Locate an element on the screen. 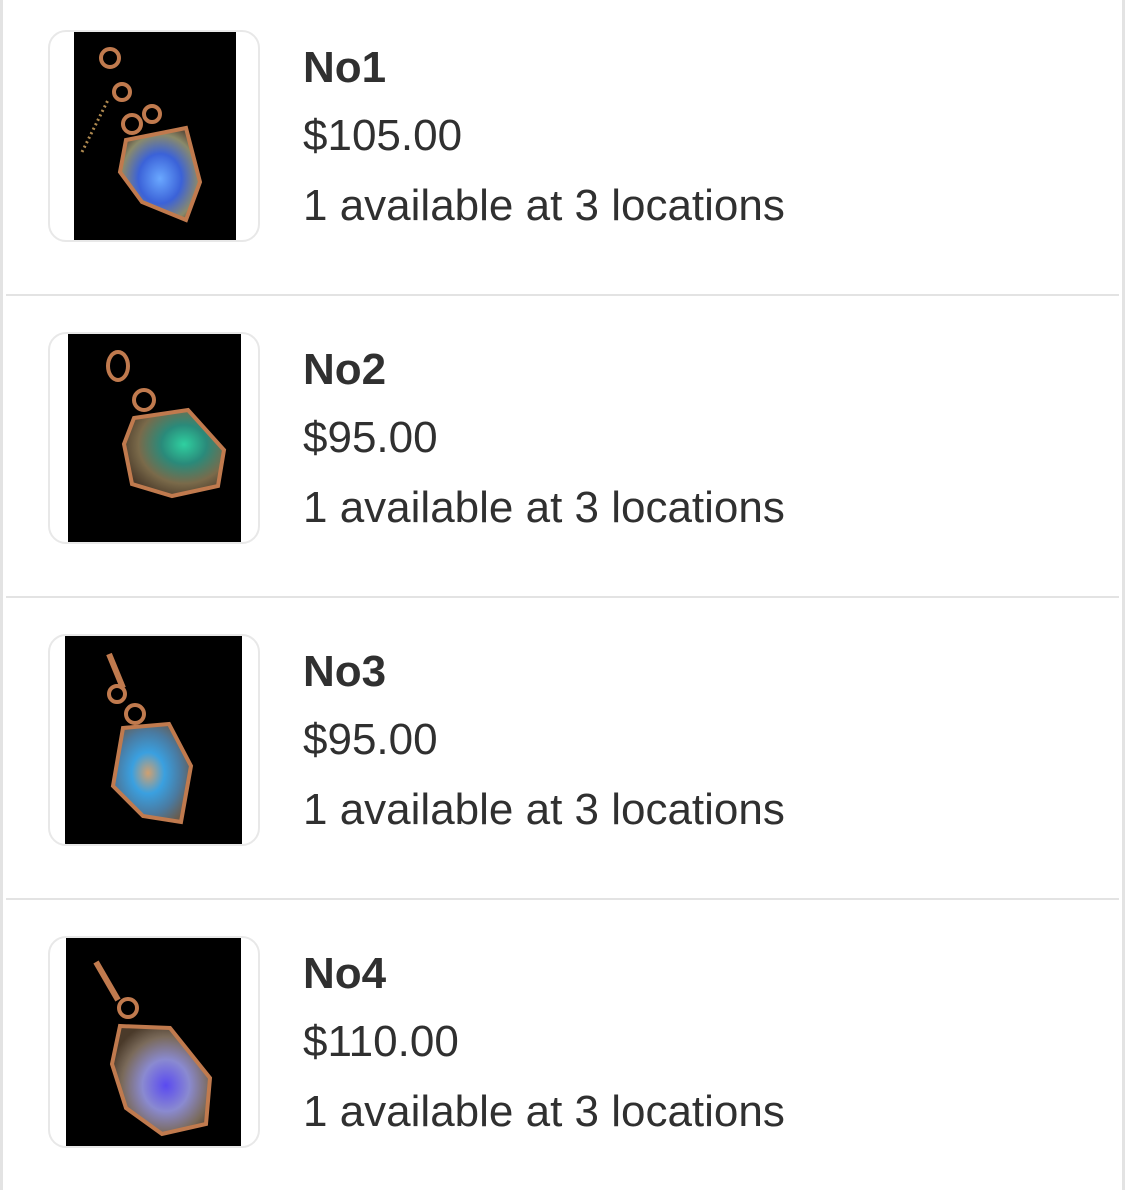  product-price: $110.00 is located at coordinates (381, 1041).